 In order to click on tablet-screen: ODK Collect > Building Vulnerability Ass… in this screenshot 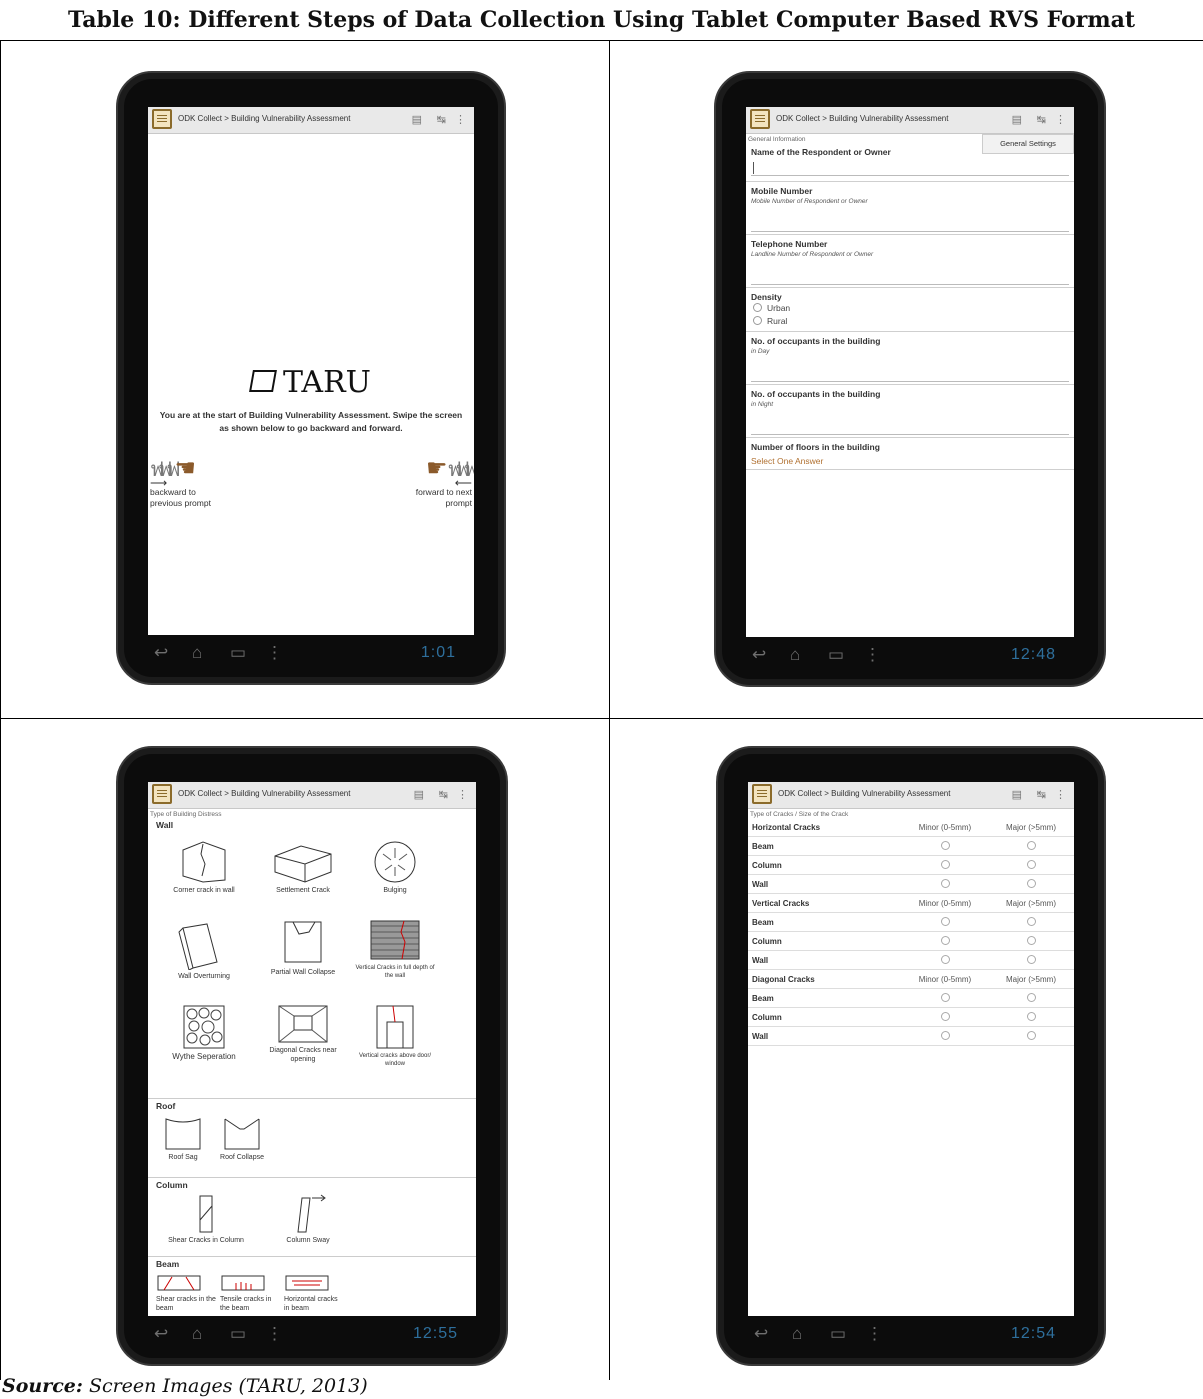, I will do `click(910, 372)`.